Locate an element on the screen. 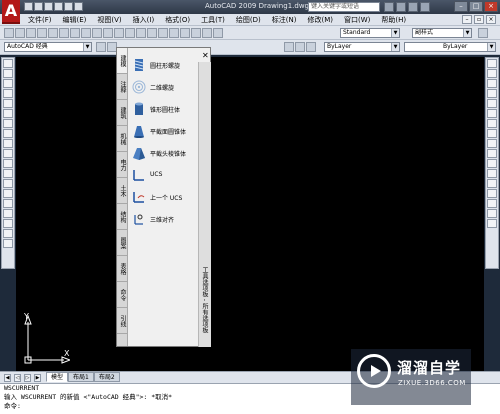 Image resolution: width=500 pixels, height=414 pixels. insert-block-icon is located at coordinates (8, 173).